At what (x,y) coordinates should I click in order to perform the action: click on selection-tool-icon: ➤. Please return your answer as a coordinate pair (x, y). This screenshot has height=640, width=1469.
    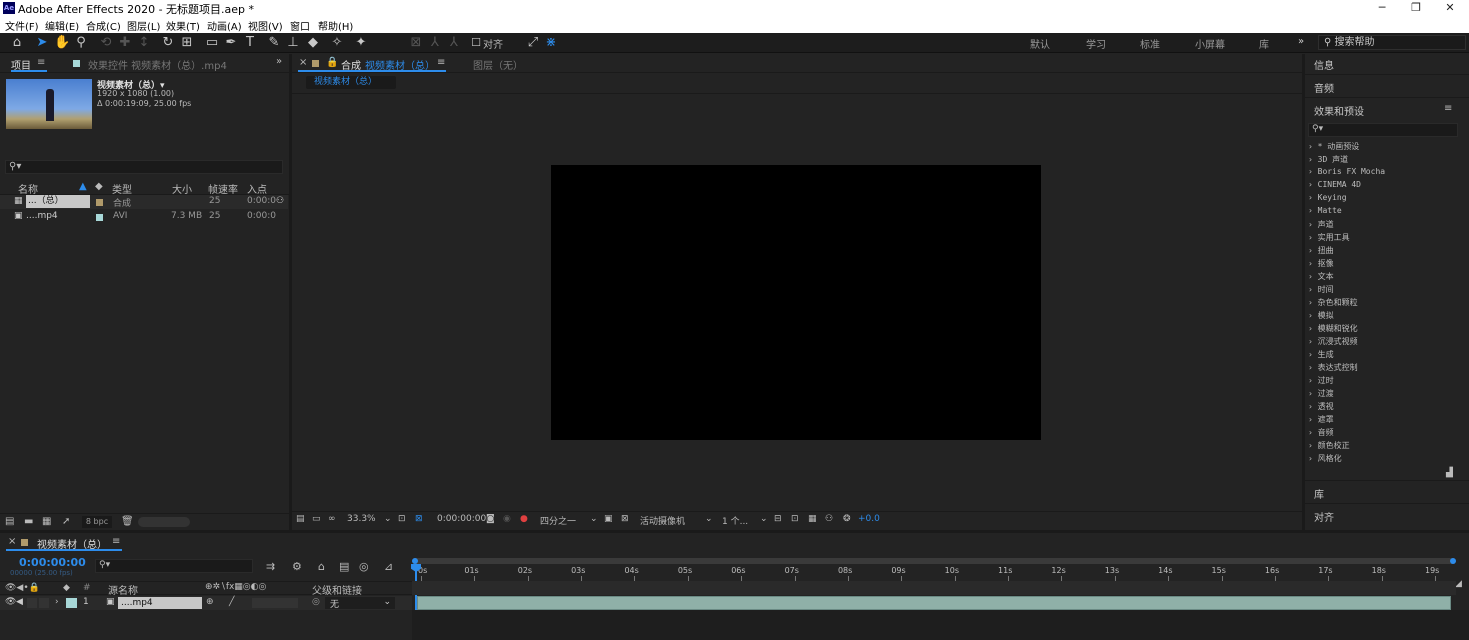
    Looking at the image, I should click on (42, 43).